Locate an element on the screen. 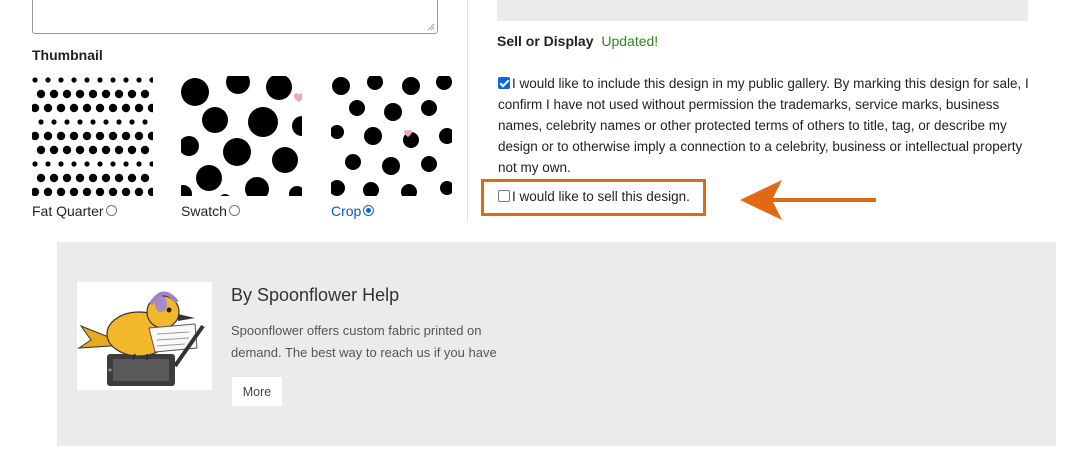 The width and height of the screenshot is (1086, 460). sell-checkbox is located at coordinates (504, 196).